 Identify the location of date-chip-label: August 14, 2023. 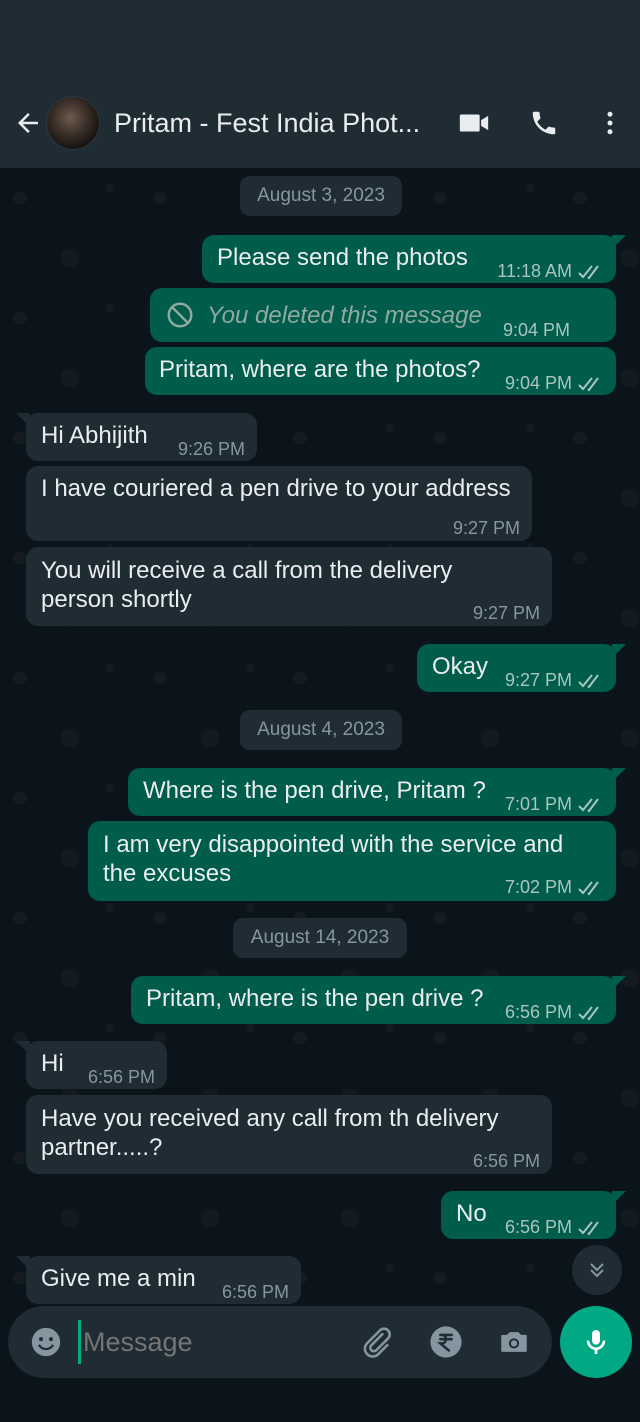
(320, 937).